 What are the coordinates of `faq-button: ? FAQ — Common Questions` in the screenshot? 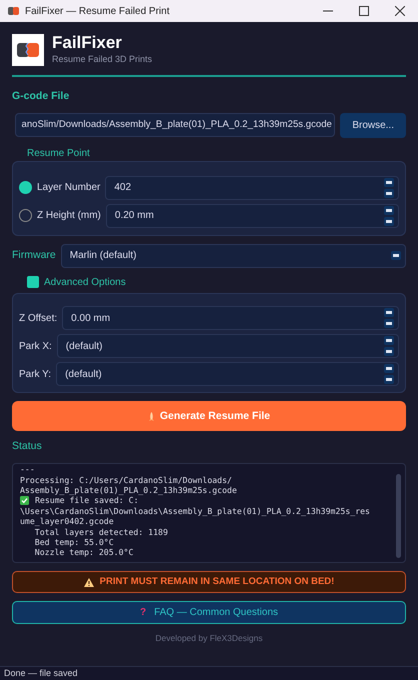 It's located at (209, 612).